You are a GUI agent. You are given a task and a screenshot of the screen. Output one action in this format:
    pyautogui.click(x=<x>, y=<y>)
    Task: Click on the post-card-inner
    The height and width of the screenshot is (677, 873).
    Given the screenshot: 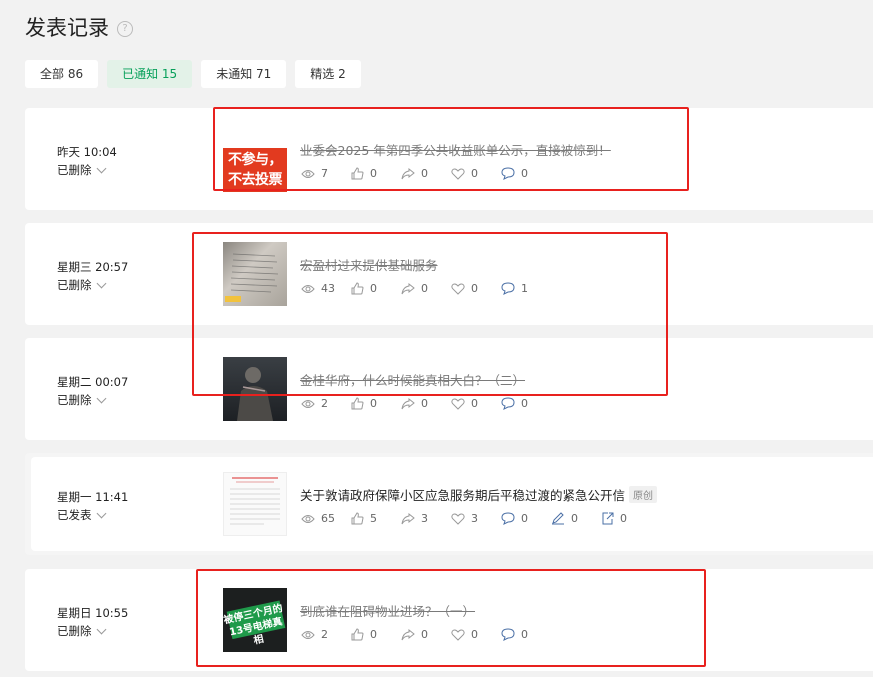 What is the action you would take?
    pyautogui.click(x=452, y=504)
    